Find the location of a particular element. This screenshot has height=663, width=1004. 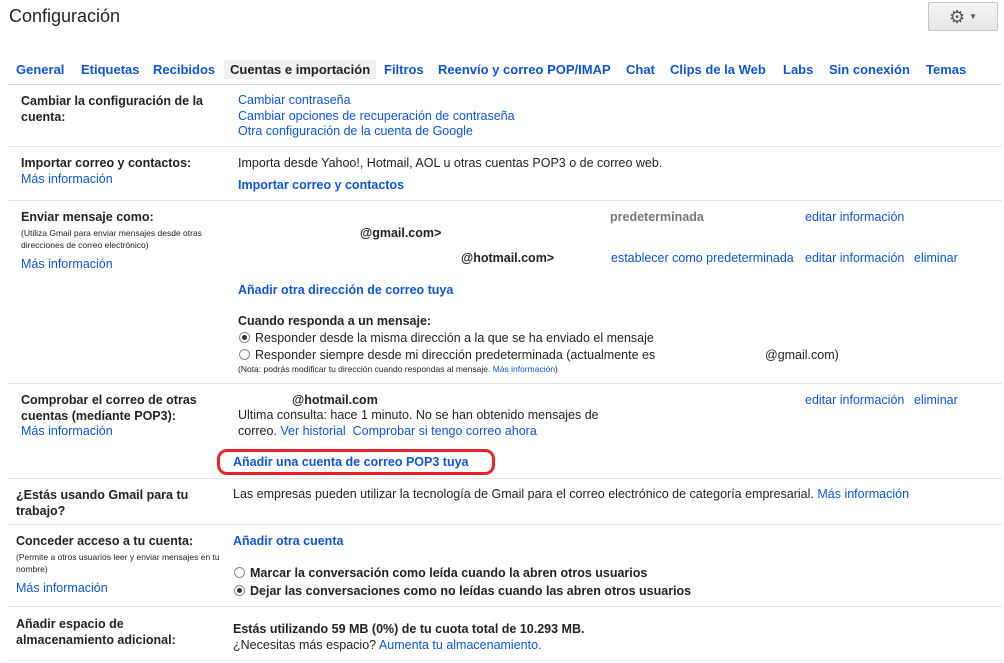

grant-access-label: Conceder acceso a tu cuenta: is located at coordinates (105, 541).